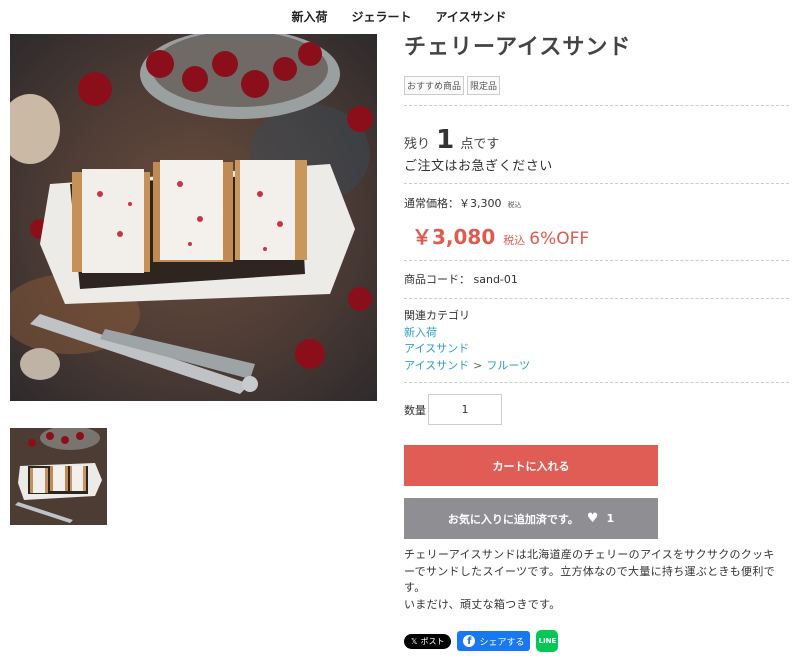  I want to click on facebook-share-label: シェアする, so click(502, 642).